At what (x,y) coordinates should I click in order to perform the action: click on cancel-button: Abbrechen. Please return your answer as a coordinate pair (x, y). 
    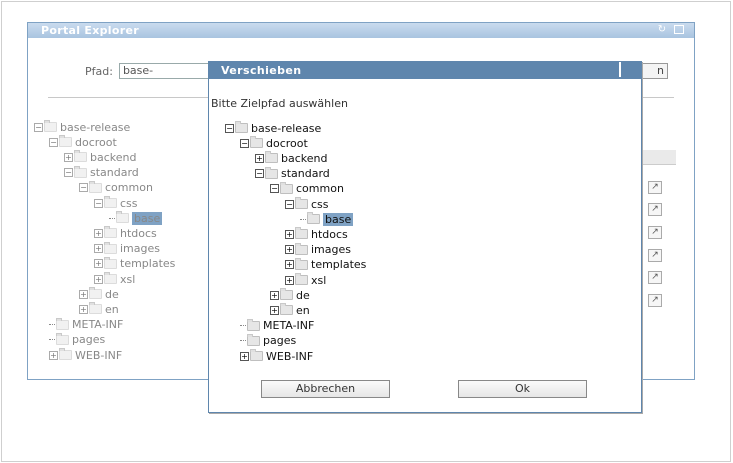
    Looking at the image, I should click on (325, 389).